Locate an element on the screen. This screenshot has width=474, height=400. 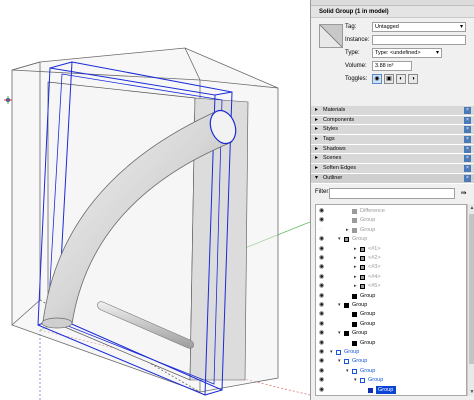
tray-tags: Tags× is located at coordinates (392, 140).